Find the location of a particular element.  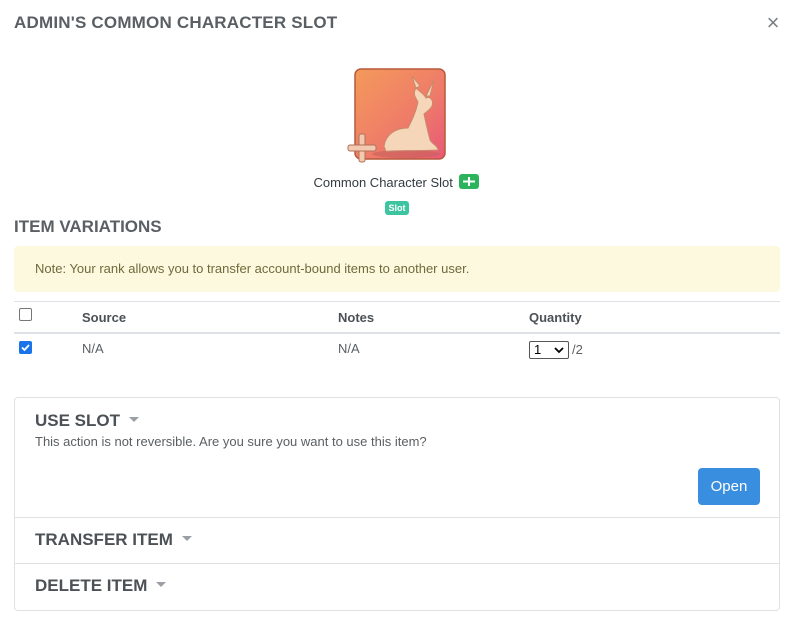

delete-item-toggle: DELETE ITEM is located at coordinates (101, 586).